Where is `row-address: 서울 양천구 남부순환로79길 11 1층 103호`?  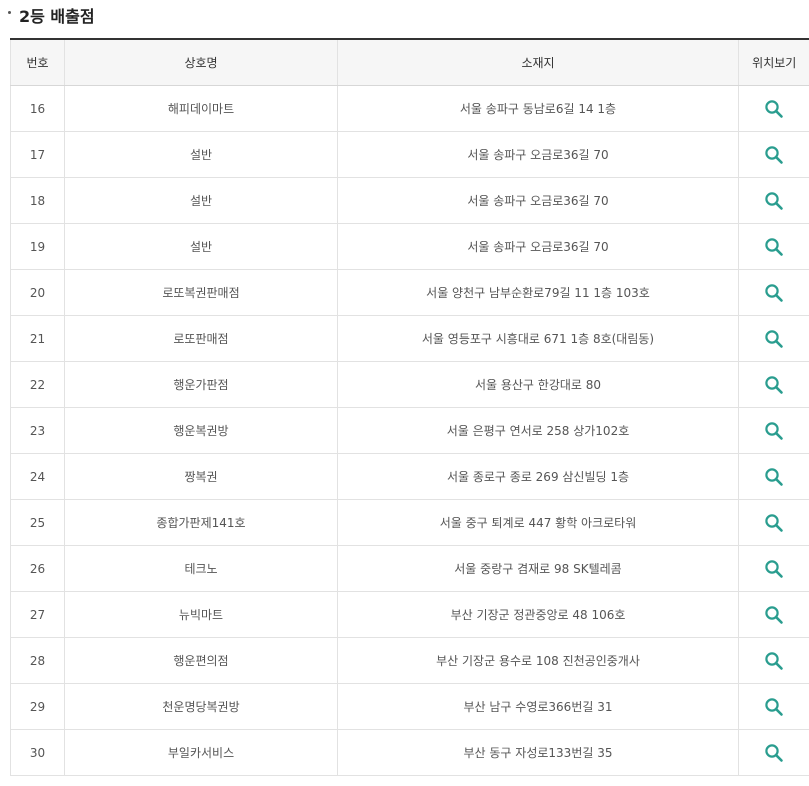 row-address: 서울 양천구 남부순환로79길 11 1층 103호 is located at coordinates (538, 292).